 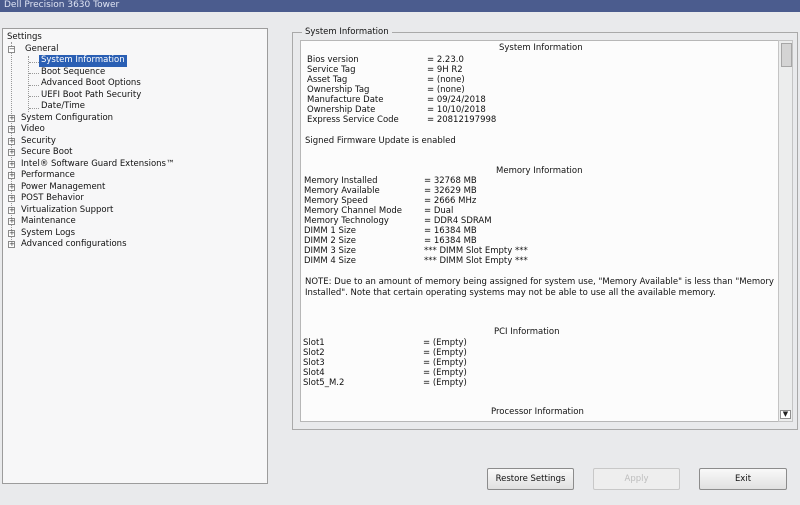 I want to click on tree-item-label: Secure Boot, so click(x=47, y=152).